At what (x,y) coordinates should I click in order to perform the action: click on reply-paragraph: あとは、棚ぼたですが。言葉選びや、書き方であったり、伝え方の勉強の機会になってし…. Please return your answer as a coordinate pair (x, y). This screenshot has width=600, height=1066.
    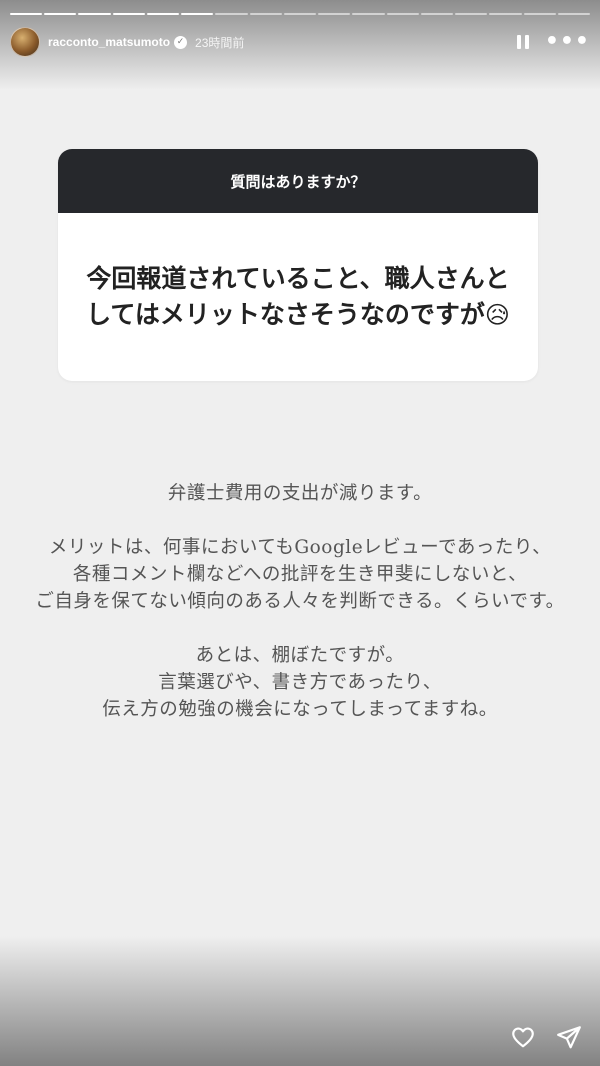
    Looking at the image, I should click on (300, 682).